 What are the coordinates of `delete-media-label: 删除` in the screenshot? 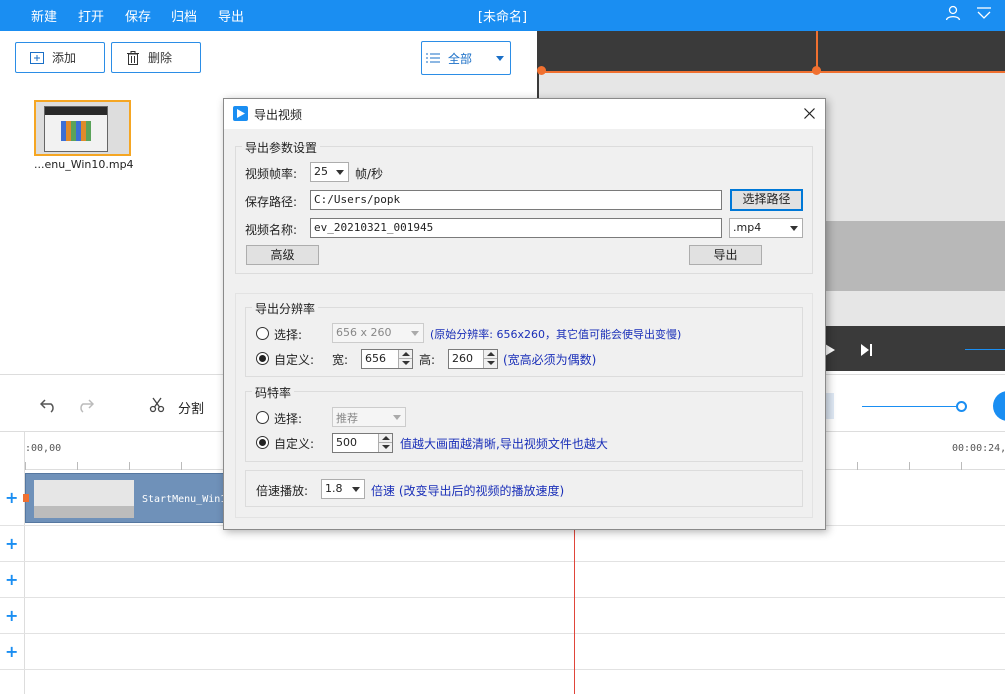 It's located at (160, 58).